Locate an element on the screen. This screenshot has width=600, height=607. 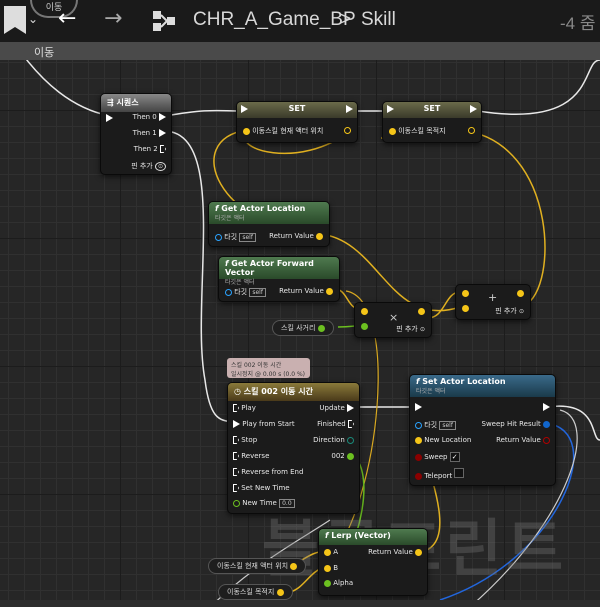
add-symbol: + is located at coordinates (493, 297).